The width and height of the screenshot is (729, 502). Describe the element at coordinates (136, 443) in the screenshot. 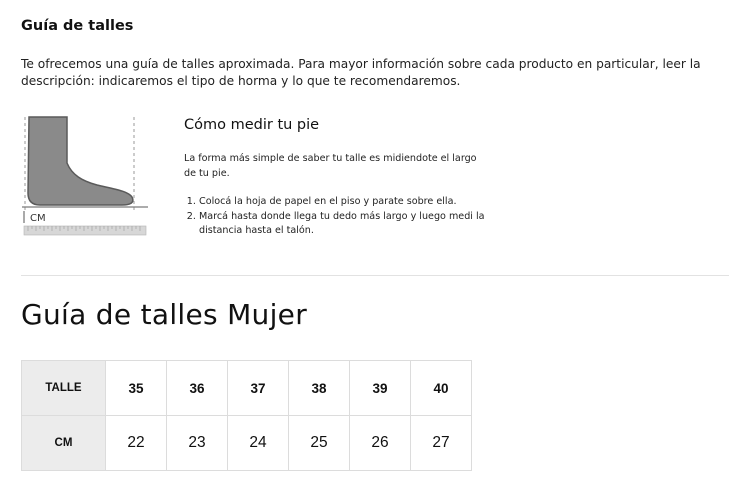

I see `table-cell: 22` at that location.